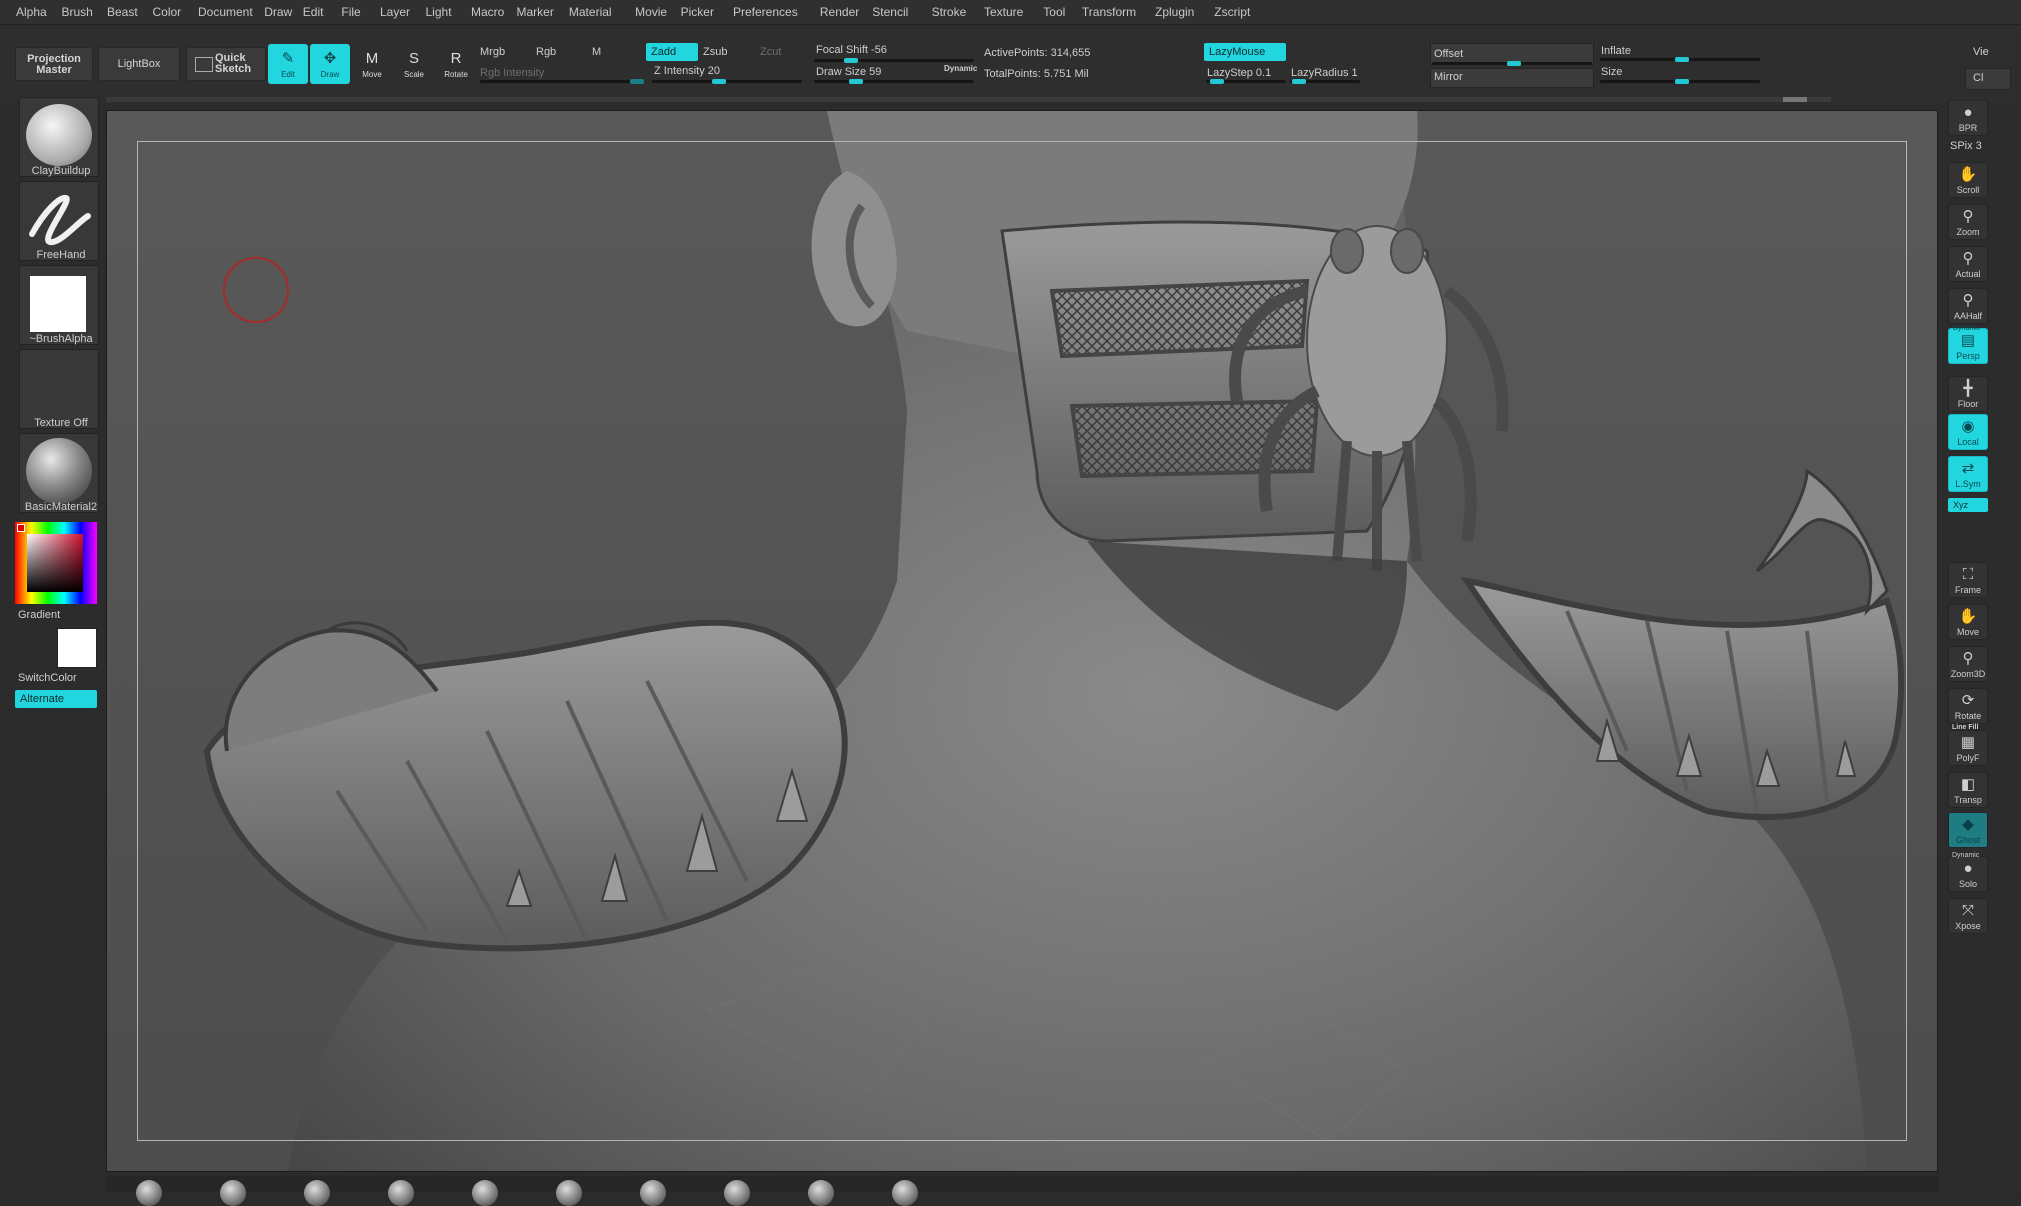  Describe the element at coordinates (439, 12) in the screenshot. I see `menu-light: Light` at that location.